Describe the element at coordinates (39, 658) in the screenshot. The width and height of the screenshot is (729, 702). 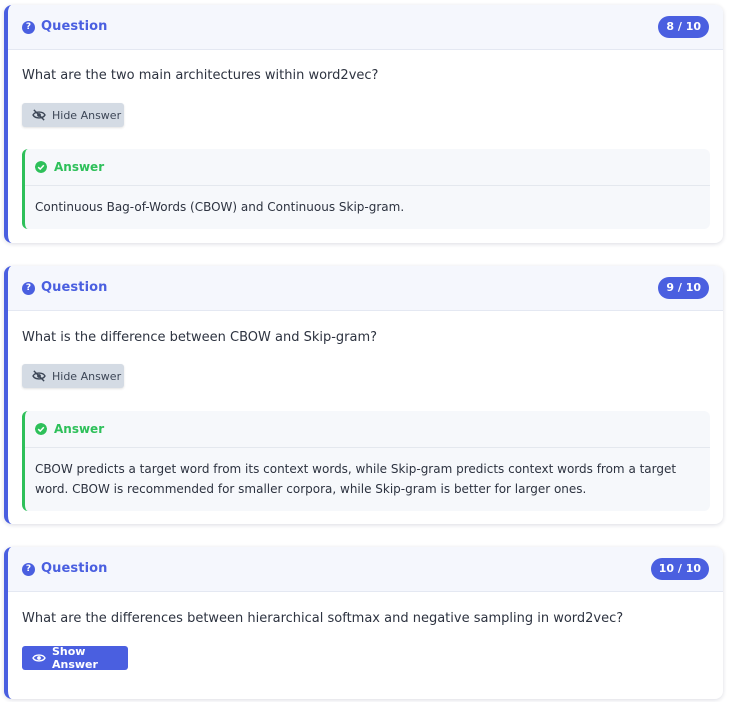
I see `eye-icon` at that location.